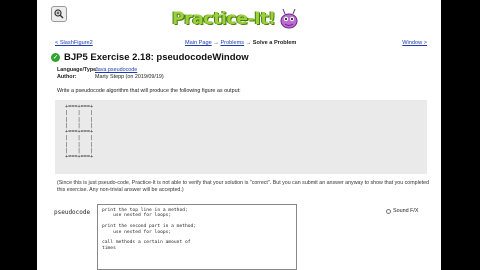 Image resolution: width=480 pixels, height=270 pixels. I want to click on prev-problem-link: < SlashFigure2, so click(74, 43).